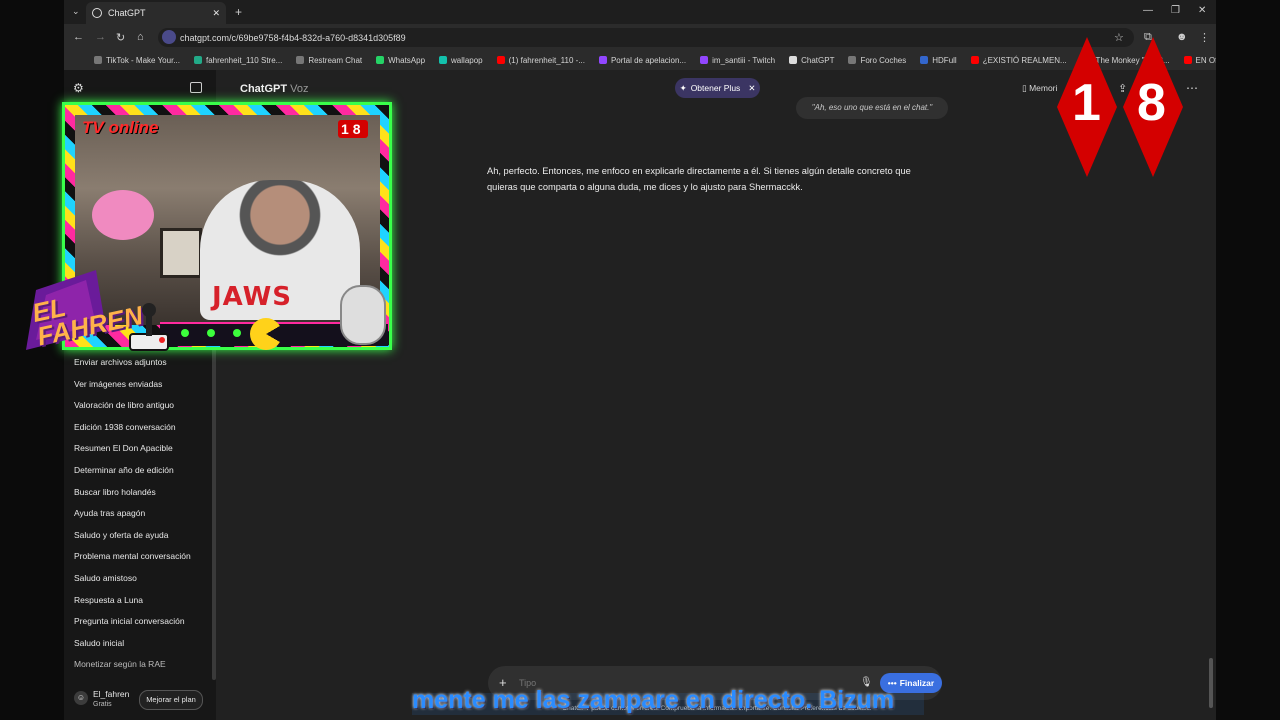  I want to click on model-variant: Voz, so click(299, 89).